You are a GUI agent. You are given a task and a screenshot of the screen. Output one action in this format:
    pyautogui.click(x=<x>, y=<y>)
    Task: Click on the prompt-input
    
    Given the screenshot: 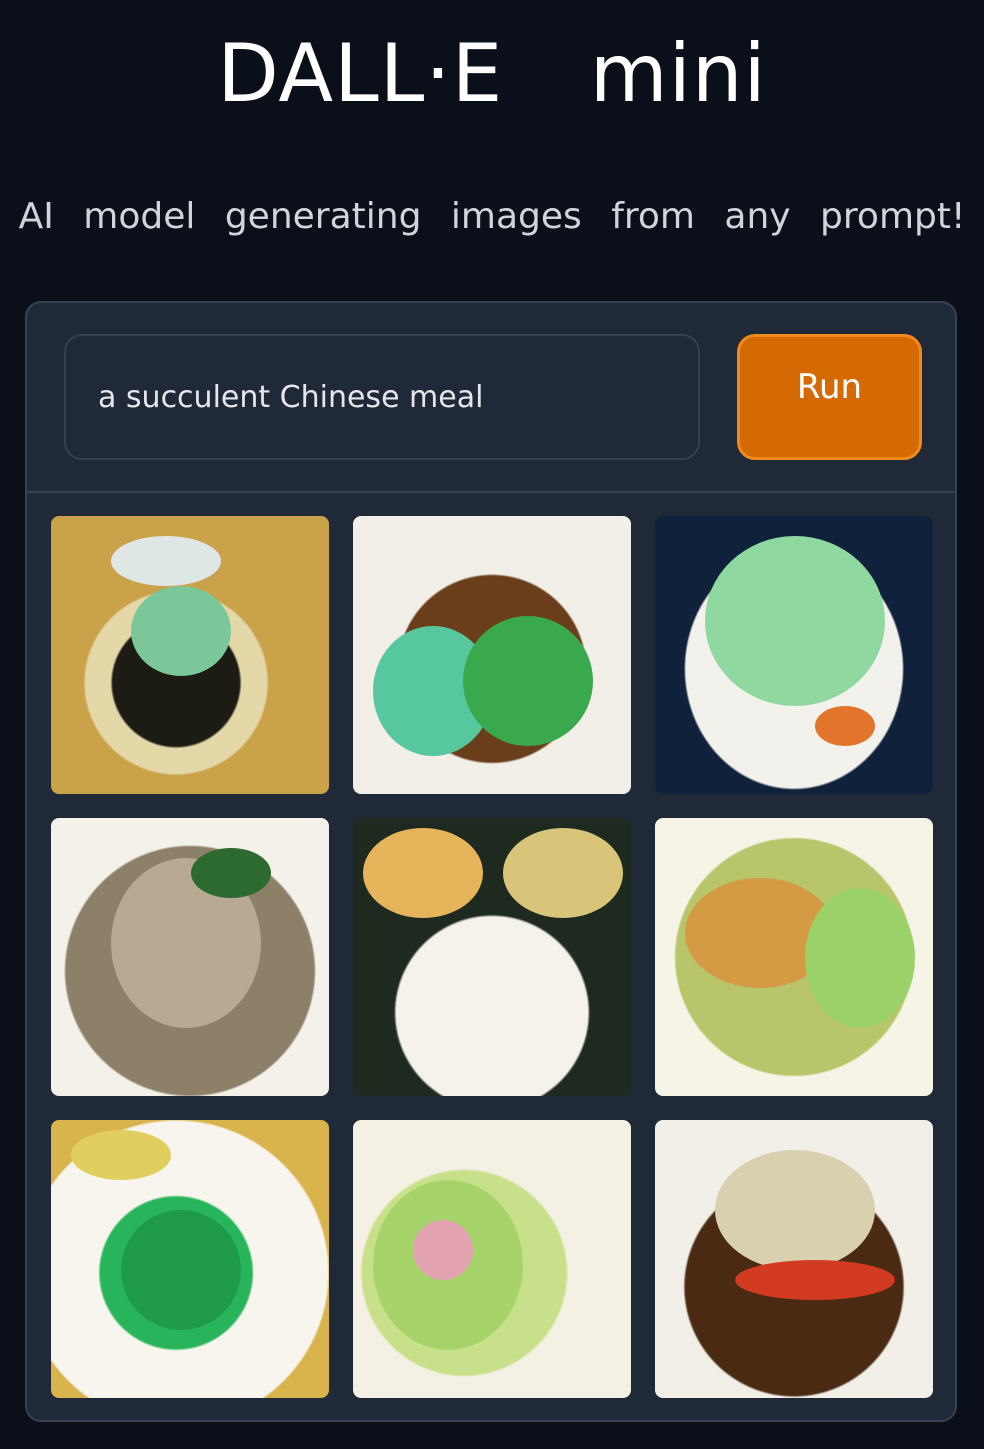 What is the action you would take?
    pyautogui.click(x=382, y=397)
    